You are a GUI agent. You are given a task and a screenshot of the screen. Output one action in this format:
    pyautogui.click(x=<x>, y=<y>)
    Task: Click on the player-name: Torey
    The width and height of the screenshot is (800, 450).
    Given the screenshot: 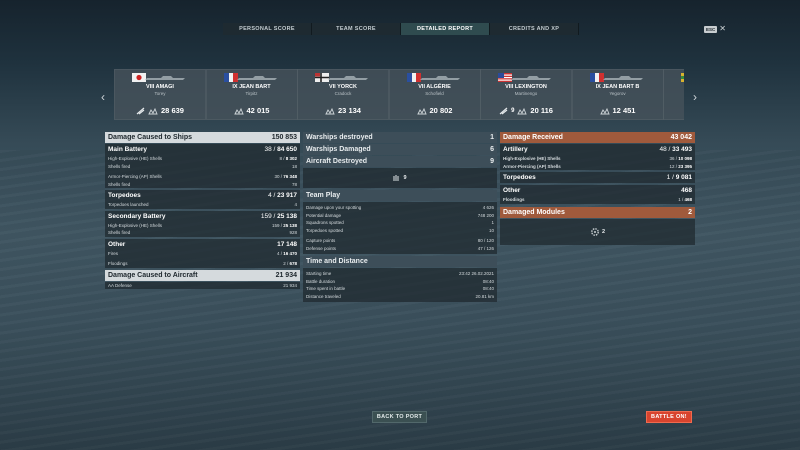 What is the action you would take?
    pyautogui.click(x=160, y=93)
    